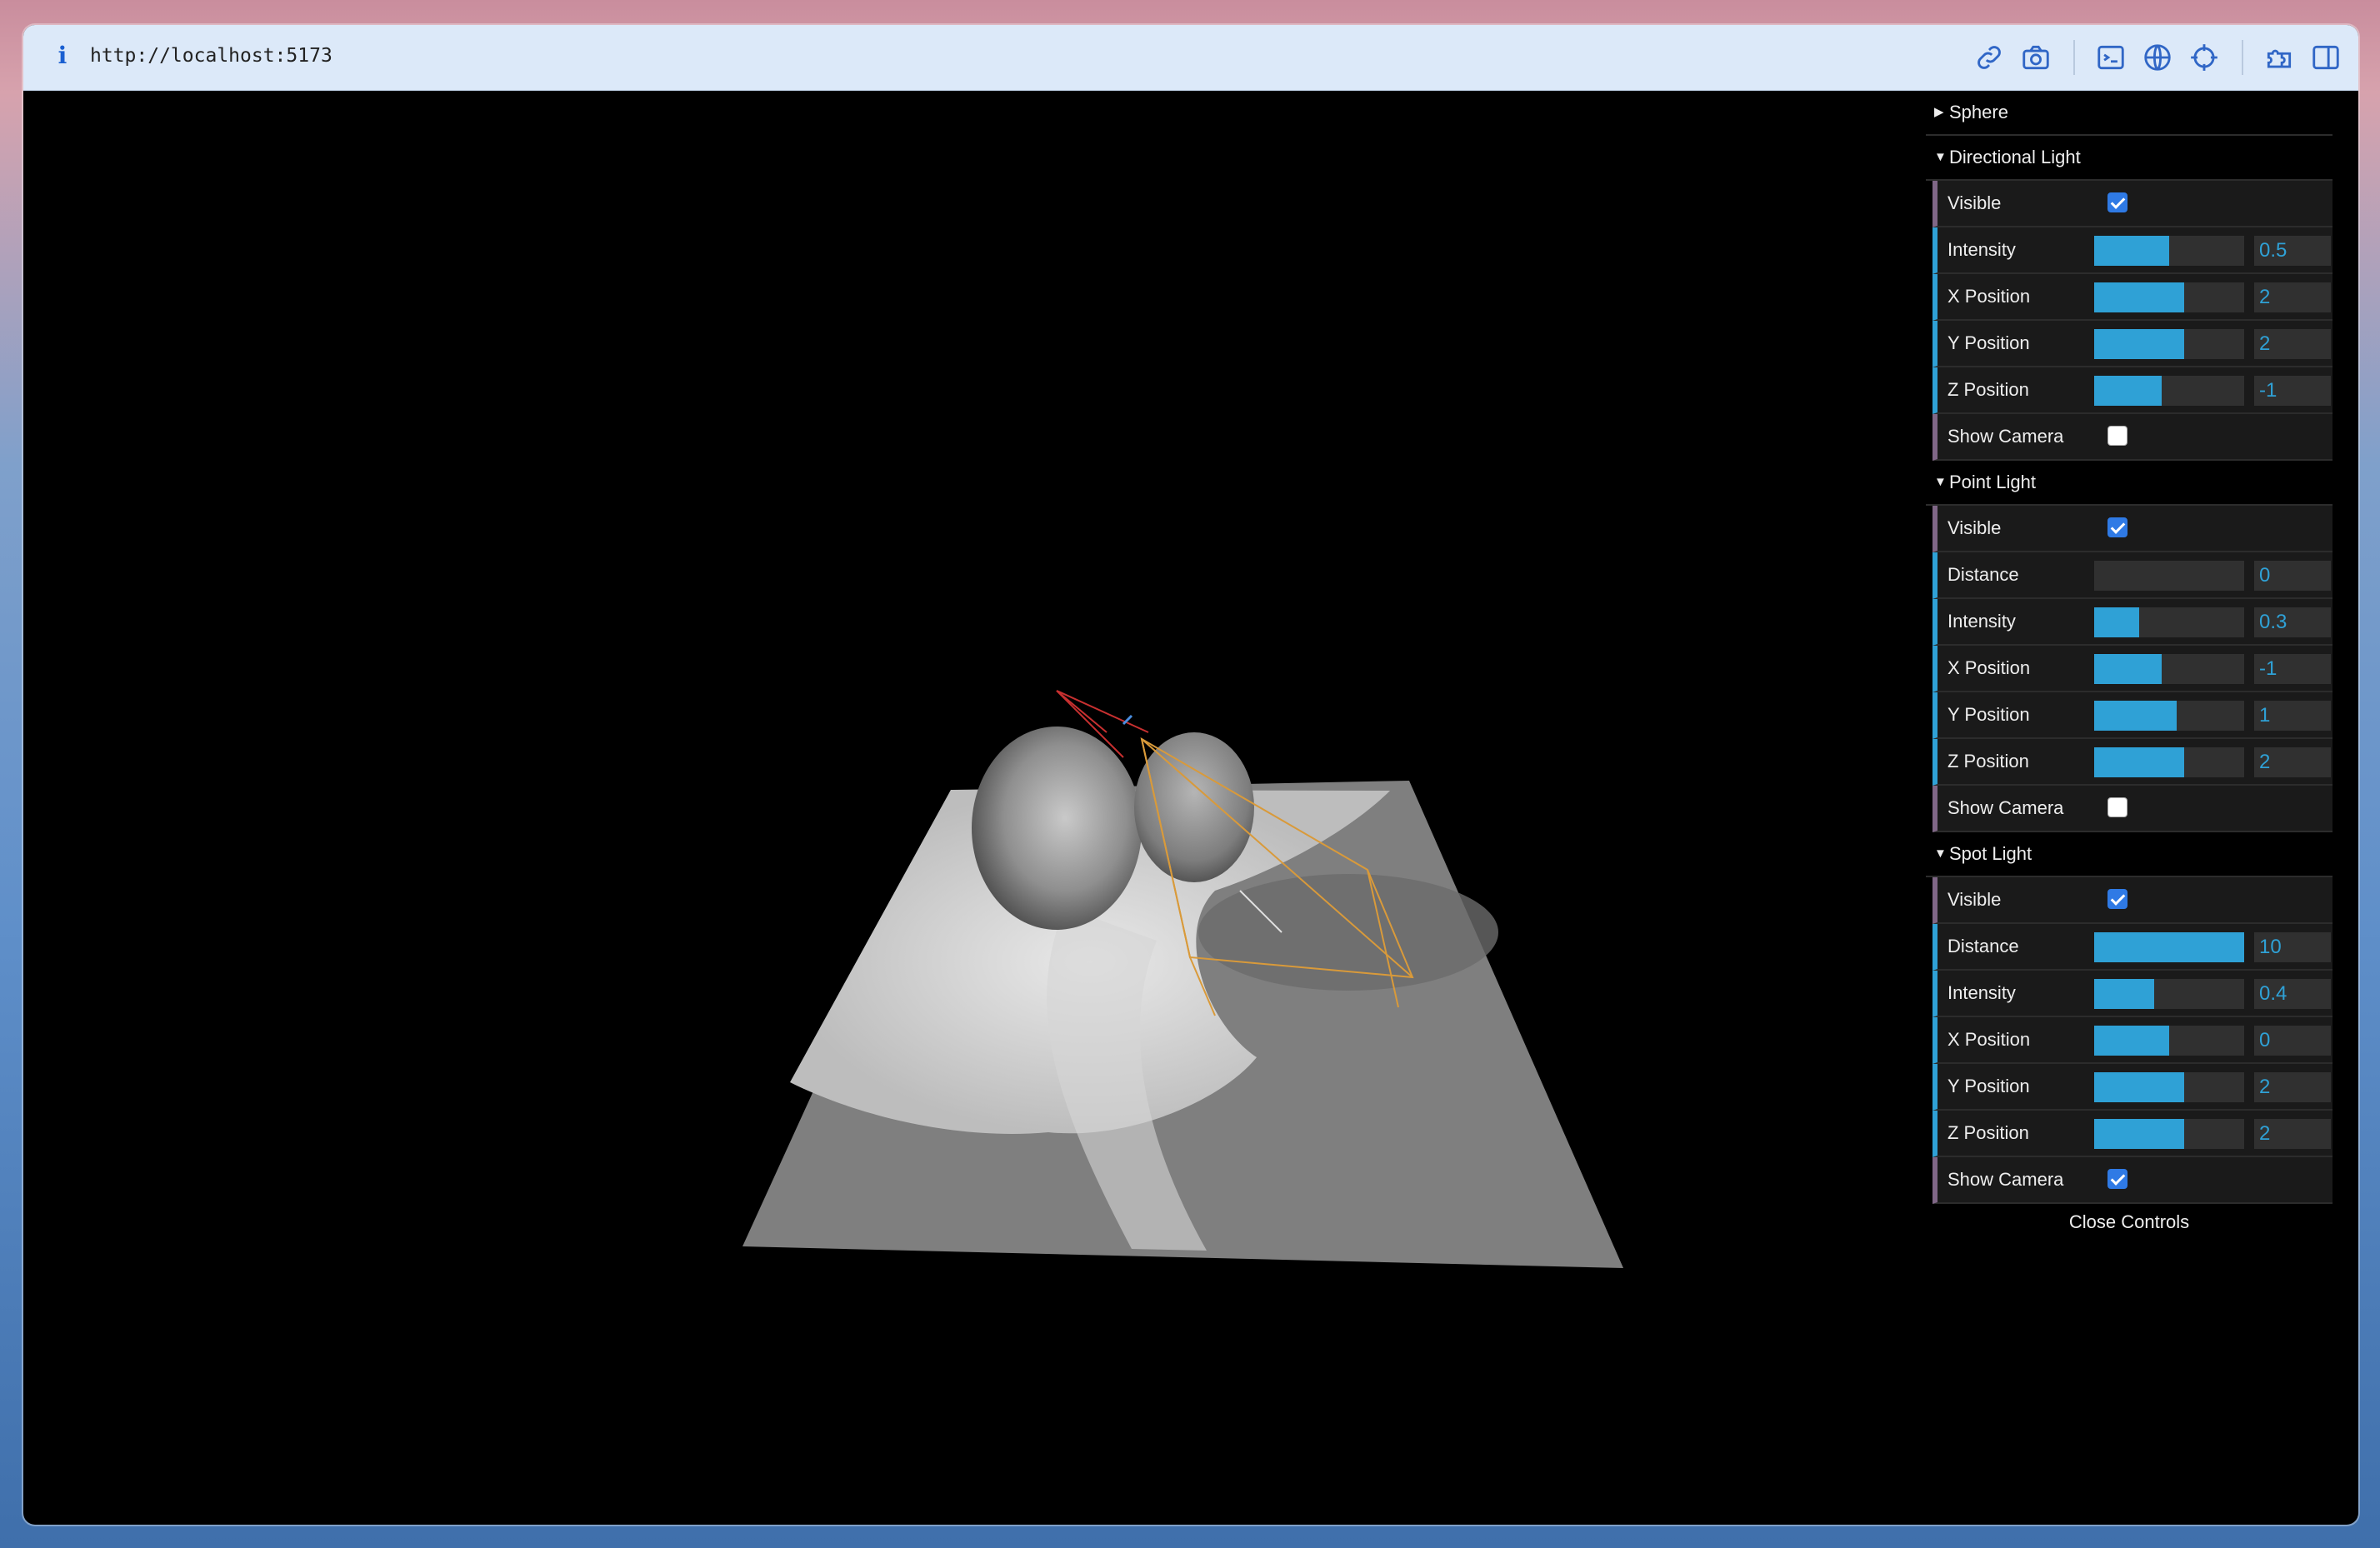 The width and height of the screenshot is (2380, 1548). What do you see at coordinates (1978, 112) in the screenshot?
I see `folder-title-label: Sphere` at bounding box center [1978, 112].